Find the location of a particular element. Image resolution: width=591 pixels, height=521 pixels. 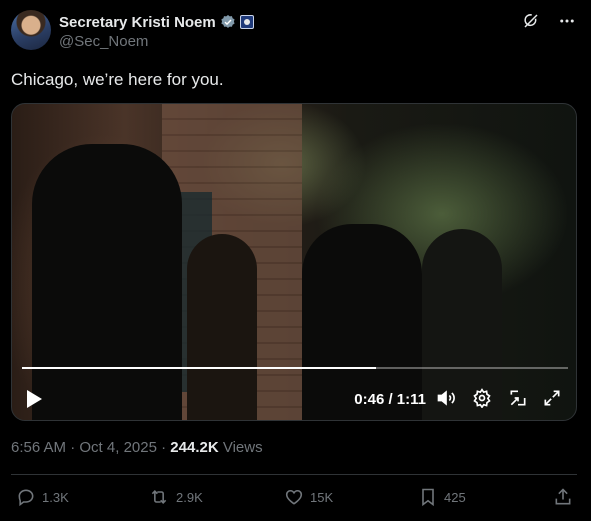

header-actions is located at coordinates (549, 21).